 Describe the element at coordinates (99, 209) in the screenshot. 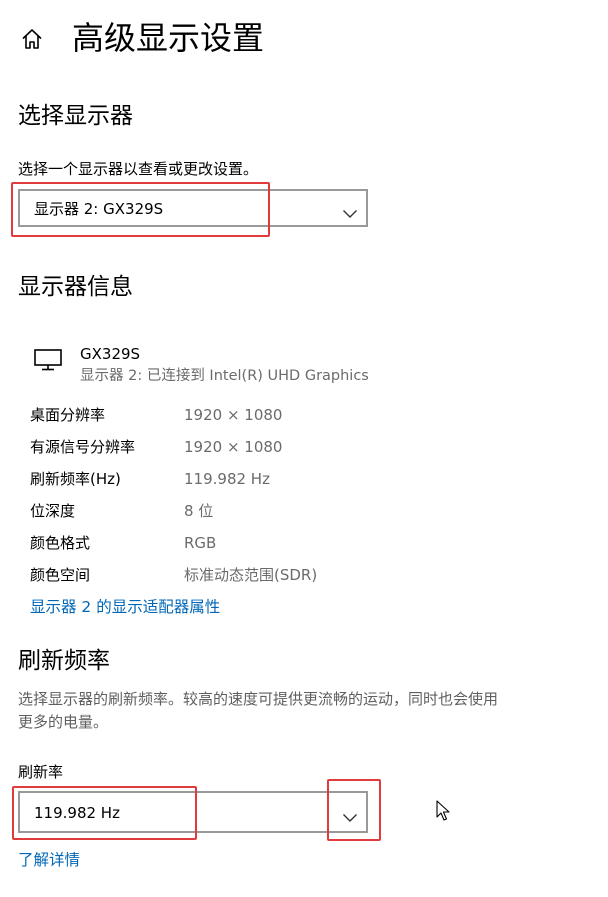

I see `display-select-value: 显示器 2: GX329S` at that location.